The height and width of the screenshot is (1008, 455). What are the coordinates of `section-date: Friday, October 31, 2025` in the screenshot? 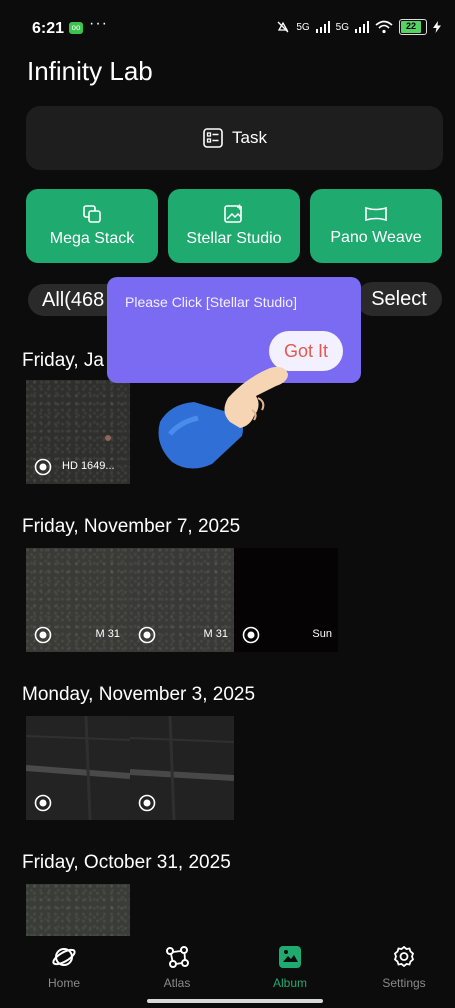 It's located at (126, 862).